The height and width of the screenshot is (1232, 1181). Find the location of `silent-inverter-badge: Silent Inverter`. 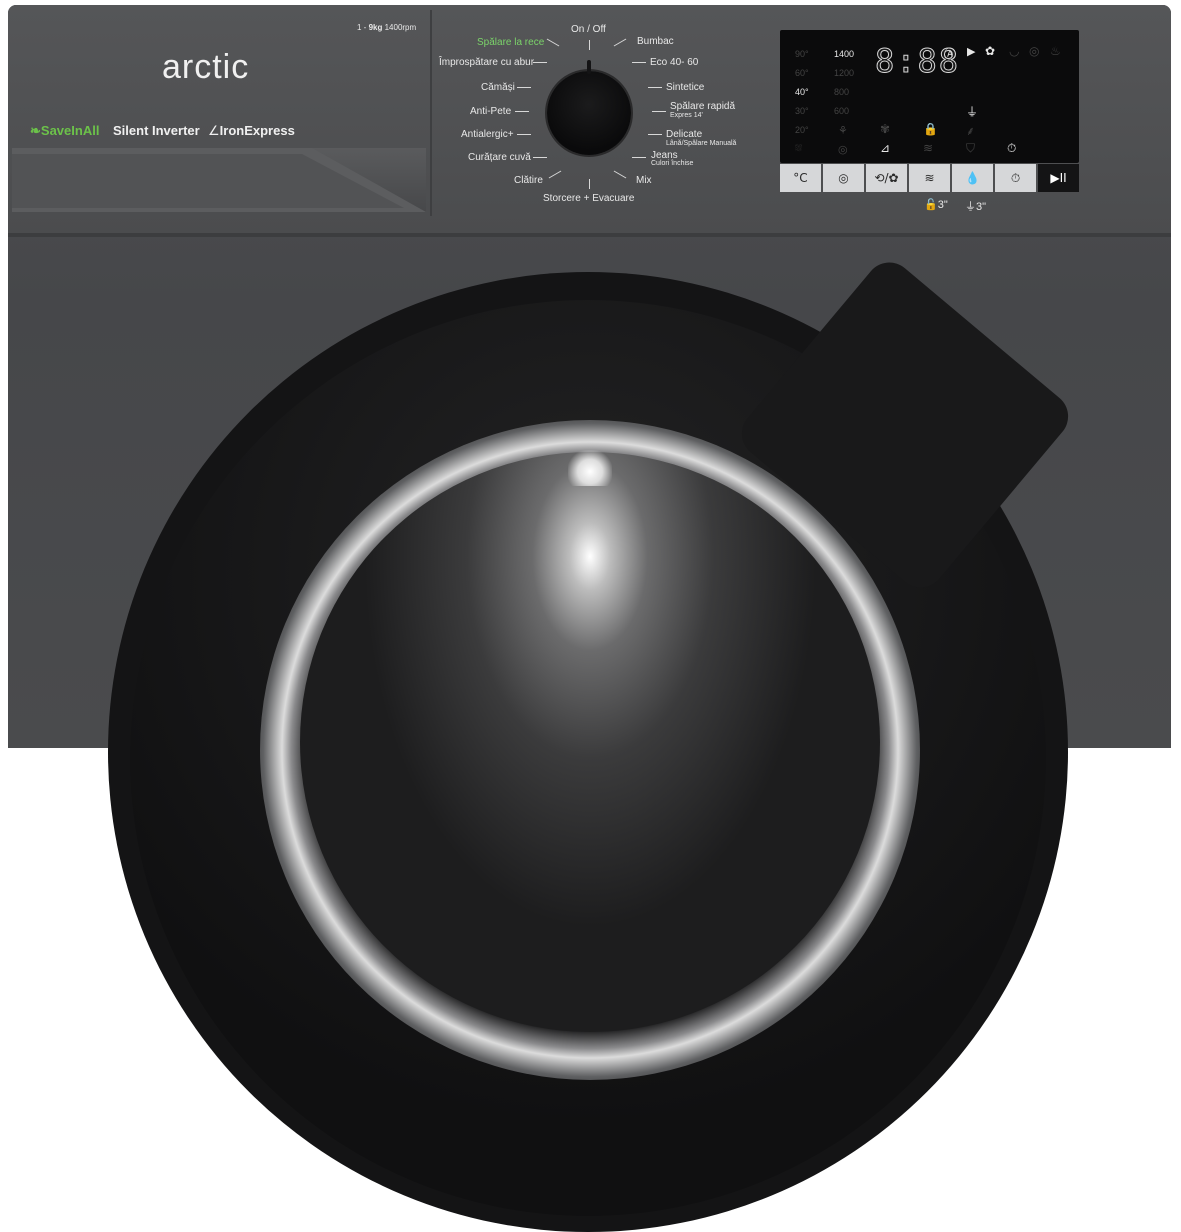

silent-inverter-badge: Silent Inverter is located at coordinates (156, 130).